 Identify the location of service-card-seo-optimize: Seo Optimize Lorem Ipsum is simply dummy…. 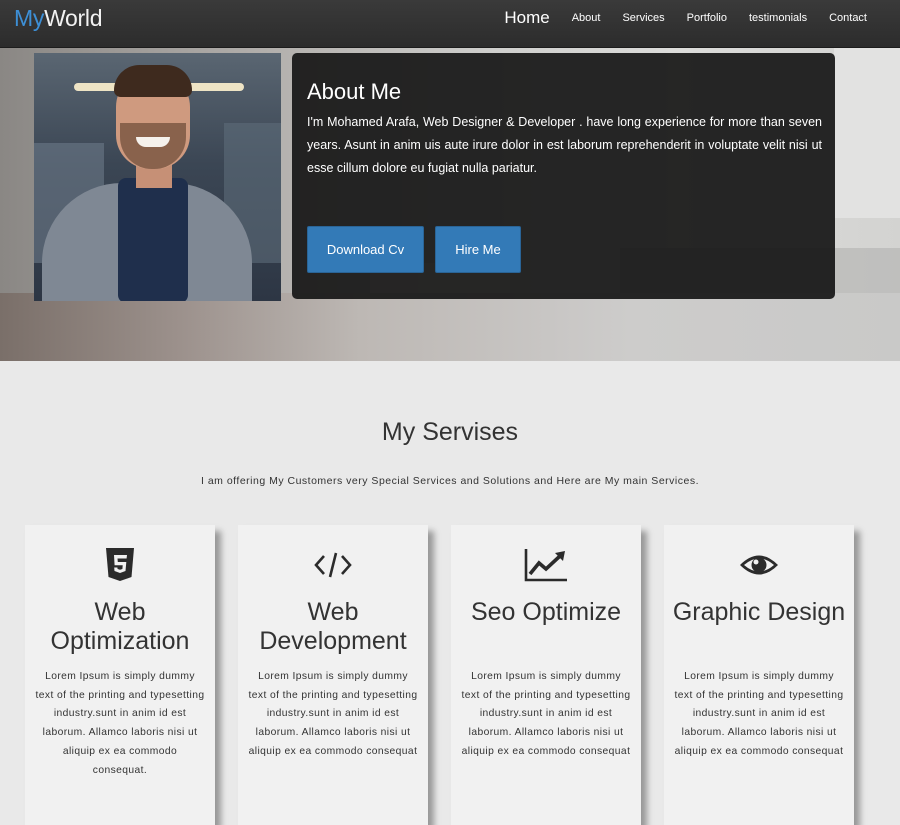
(546, 675).